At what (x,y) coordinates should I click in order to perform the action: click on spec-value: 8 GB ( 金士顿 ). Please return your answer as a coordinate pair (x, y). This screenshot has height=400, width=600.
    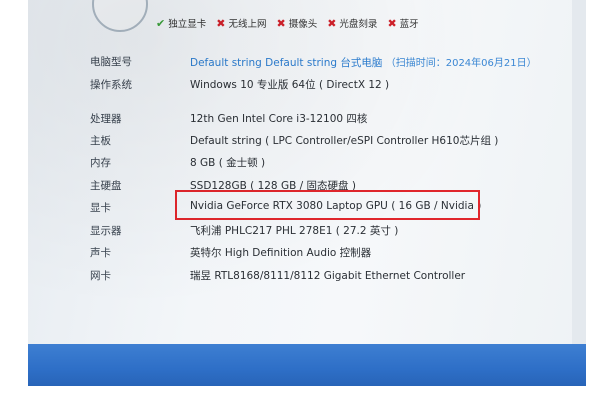
    Looking at the image, I should click on (228, 163).